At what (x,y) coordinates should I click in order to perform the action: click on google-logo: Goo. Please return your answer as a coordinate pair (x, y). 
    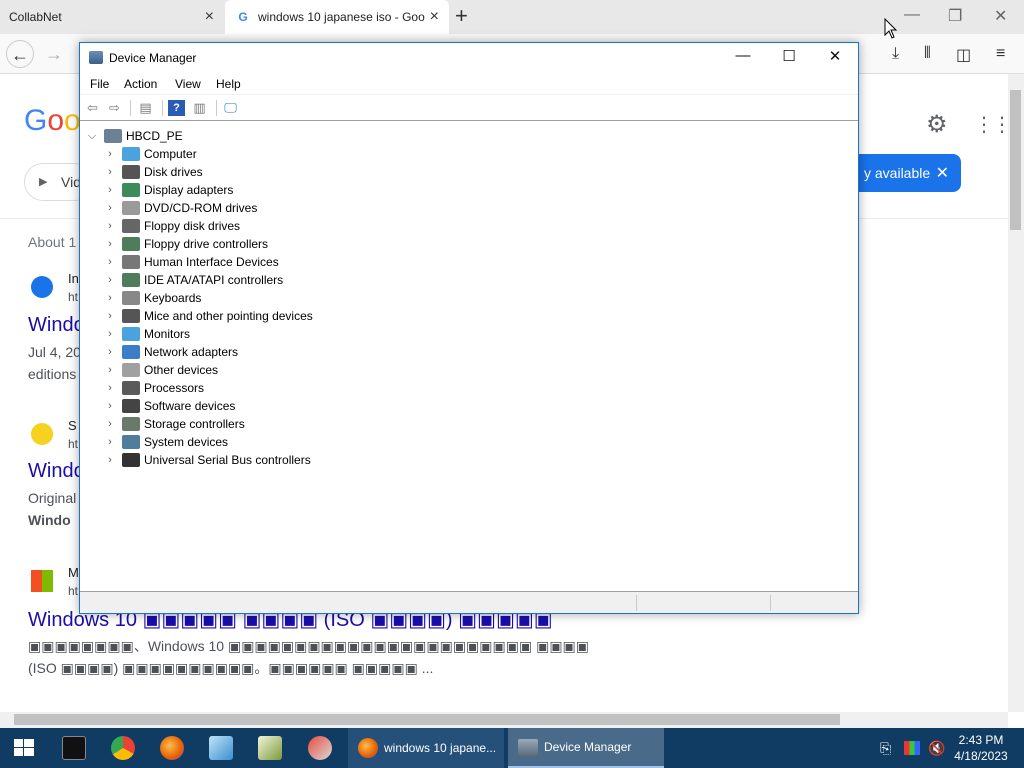
    Looking at the image, I should click on (52, 121).